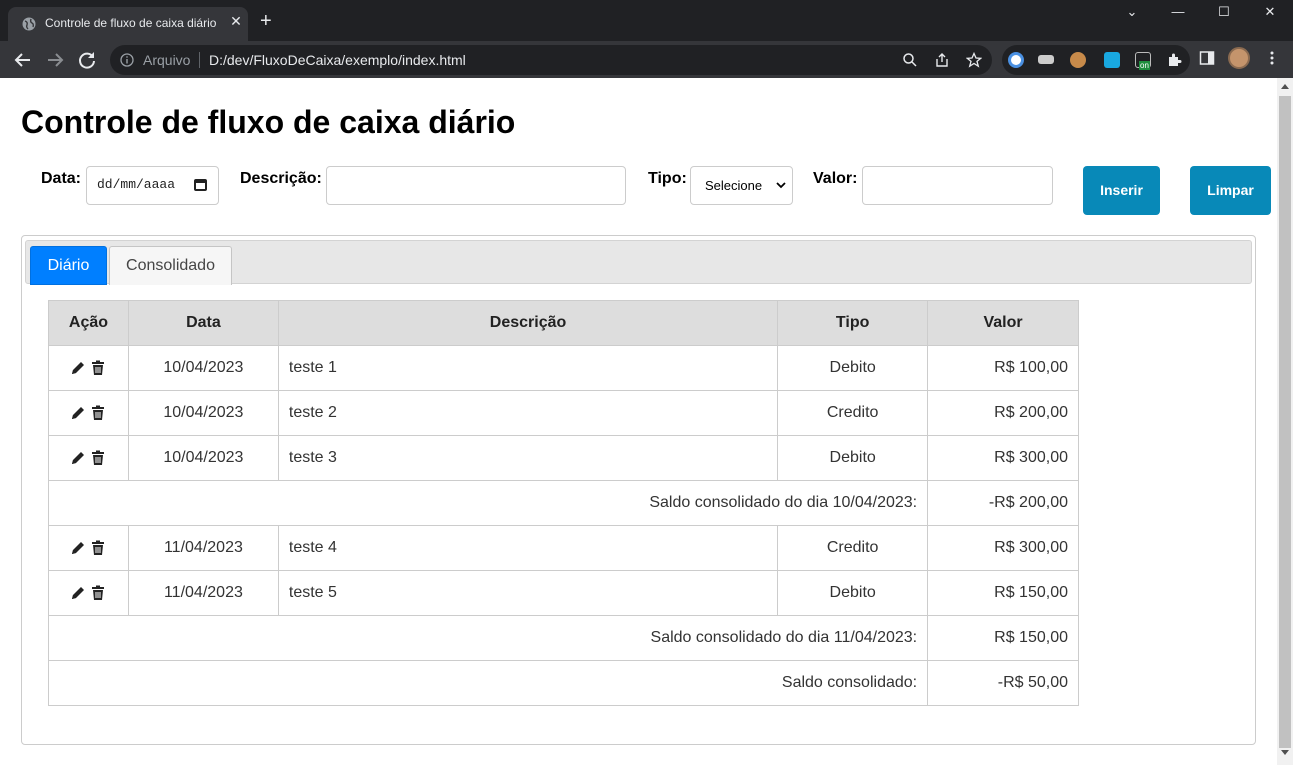  Describe the element at coordinates (127, 60) in the screenshot. I see `info-icon` at that location.